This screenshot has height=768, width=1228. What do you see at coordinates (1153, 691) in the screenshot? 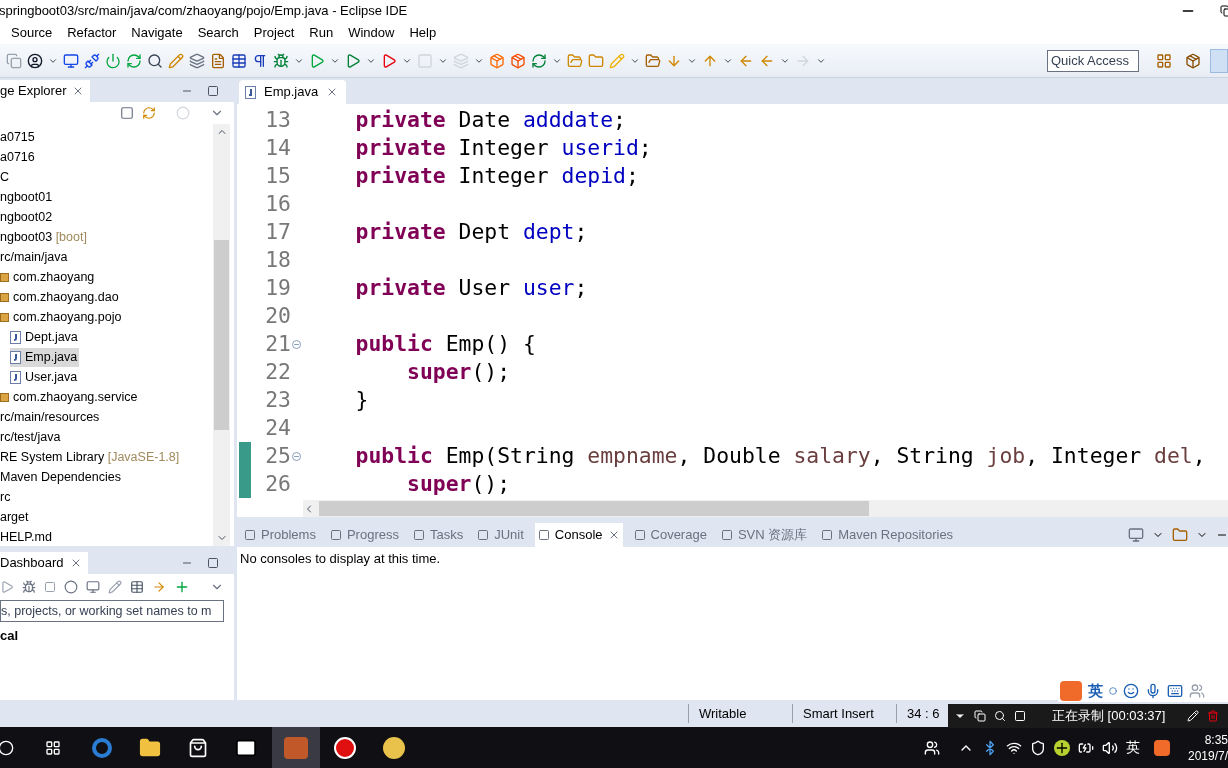
I see `microphone-icon` at bounding box center [1153, 691].